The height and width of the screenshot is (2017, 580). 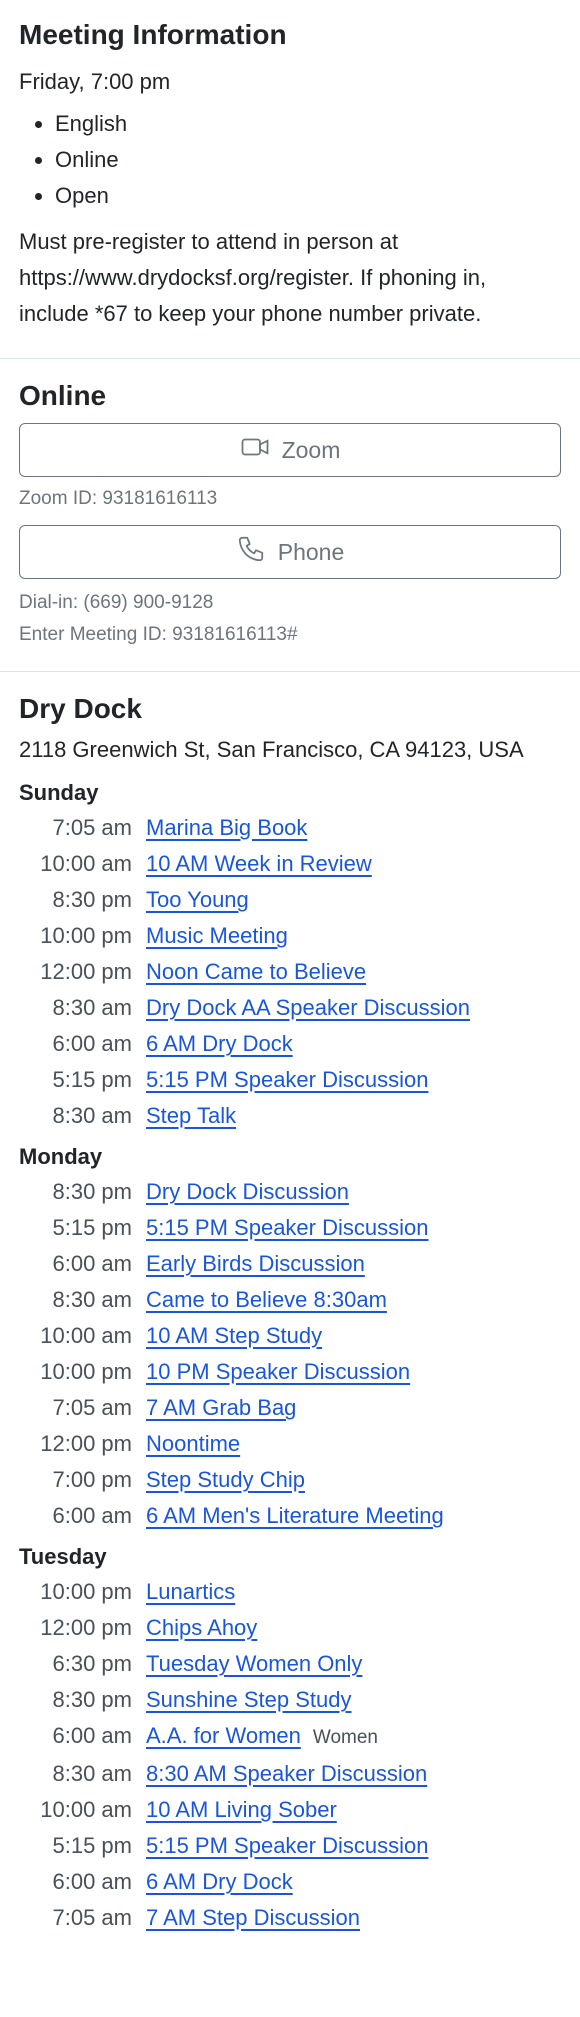 What do you see at coordinates (217, 936) in the screenshot?
I see `meeting-link: Music Meeting` at bounding box center [217, 936].